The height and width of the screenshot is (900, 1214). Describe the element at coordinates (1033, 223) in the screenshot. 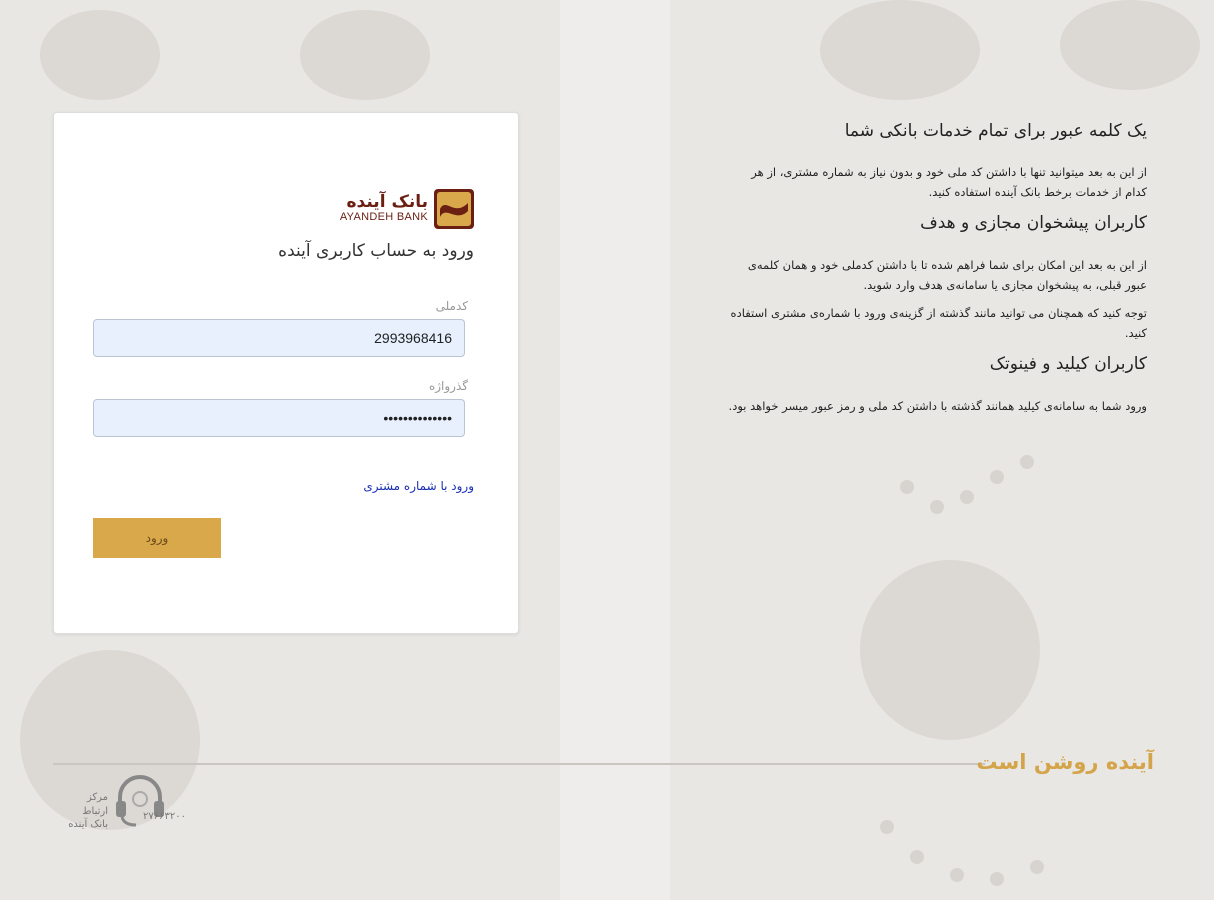

I see `info-heading-virtual-counter: کاربران پیشخوان مجازی و هدف` at that location.